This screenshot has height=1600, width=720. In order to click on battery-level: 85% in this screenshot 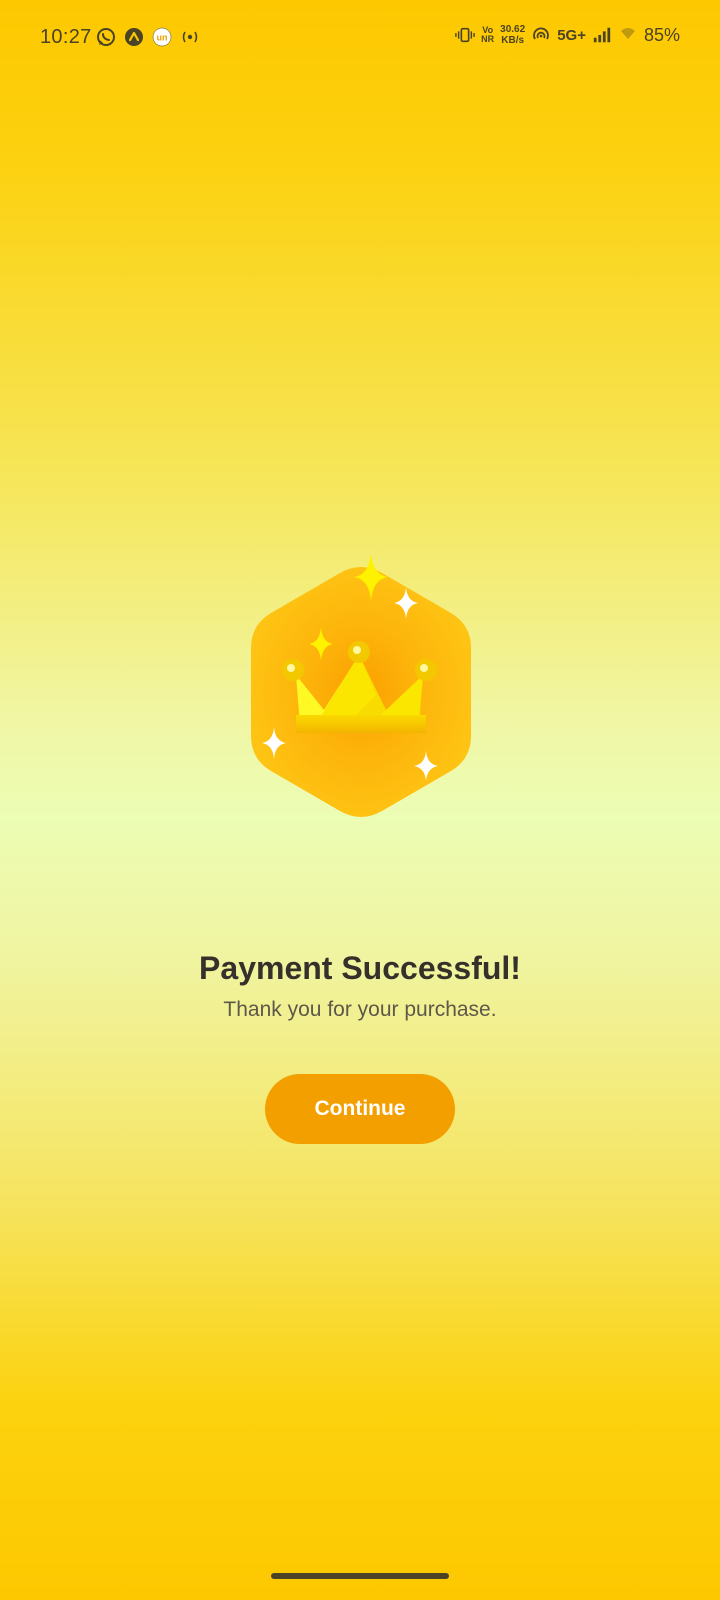, I will do `click(661, 34)`.